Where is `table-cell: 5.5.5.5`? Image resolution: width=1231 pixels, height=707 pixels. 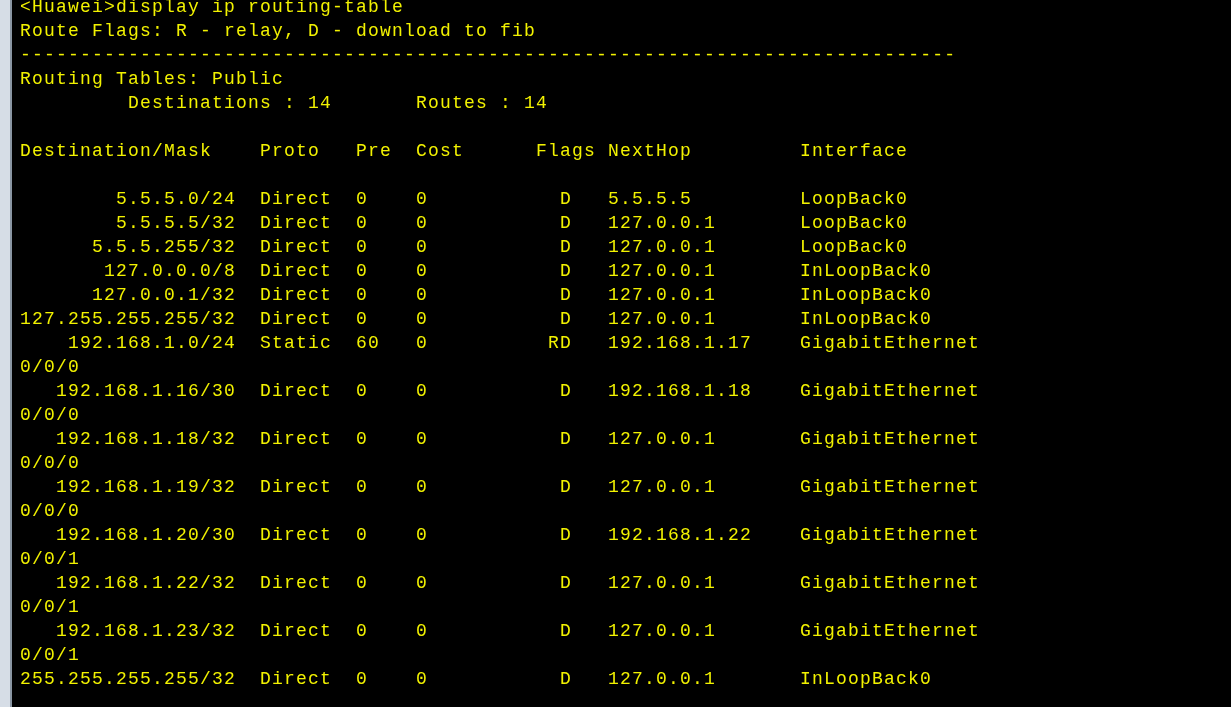 table-cell: 5.5.5.5 is located at coordinates (650, 199).